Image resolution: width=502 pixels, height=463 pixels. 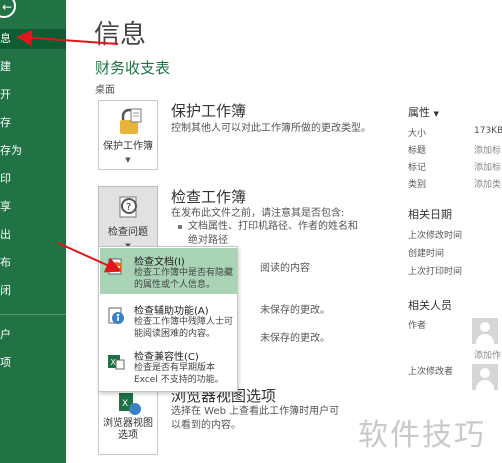 I want to click on prop-value-size: 173KB, so click(x=488, y=131).